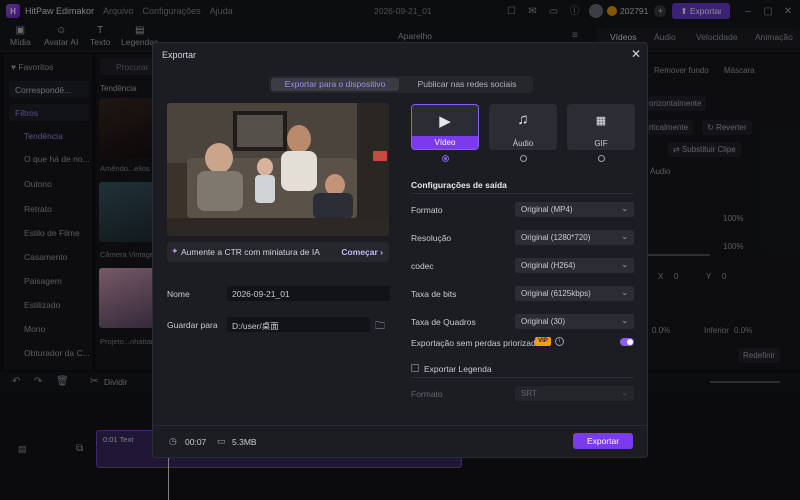 The image size is (800, 500). What do you see at coordinates (244, 442) in the screenshot?
I see `file-size-value: 5.3MB` at bounding box center [244, 442].